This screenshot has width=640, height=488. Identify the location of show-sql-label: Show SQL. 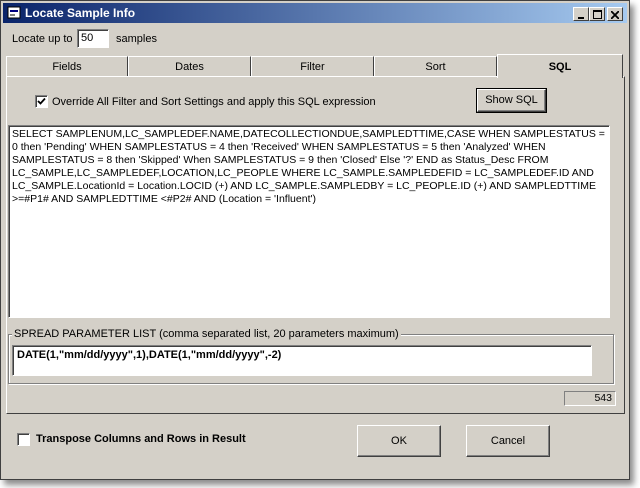
(511, 100).